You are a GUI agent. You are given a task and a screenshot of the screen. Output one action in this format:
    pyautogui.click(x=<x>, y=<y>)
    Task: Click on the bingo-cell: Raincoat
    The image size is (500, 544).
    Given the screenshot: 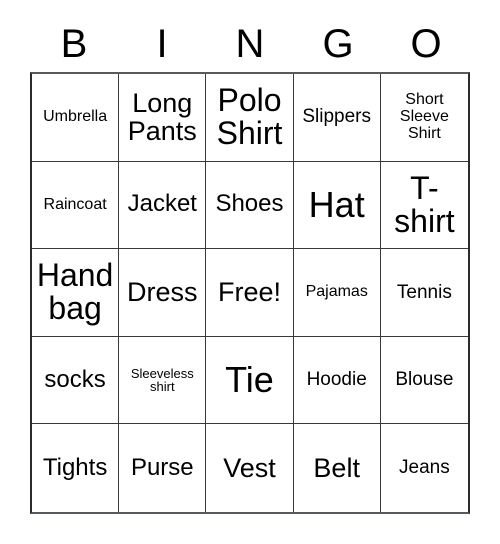 What is the action you would take?
    pyautogui.click(x=76, y=205)
    